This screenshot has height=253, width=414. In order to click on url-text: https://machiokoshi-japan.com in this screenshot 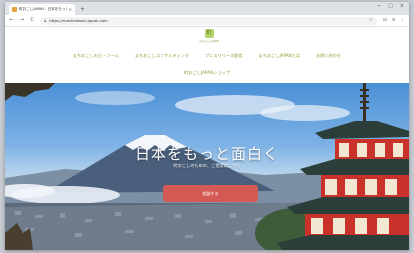, I will do `click(207, 20)`.